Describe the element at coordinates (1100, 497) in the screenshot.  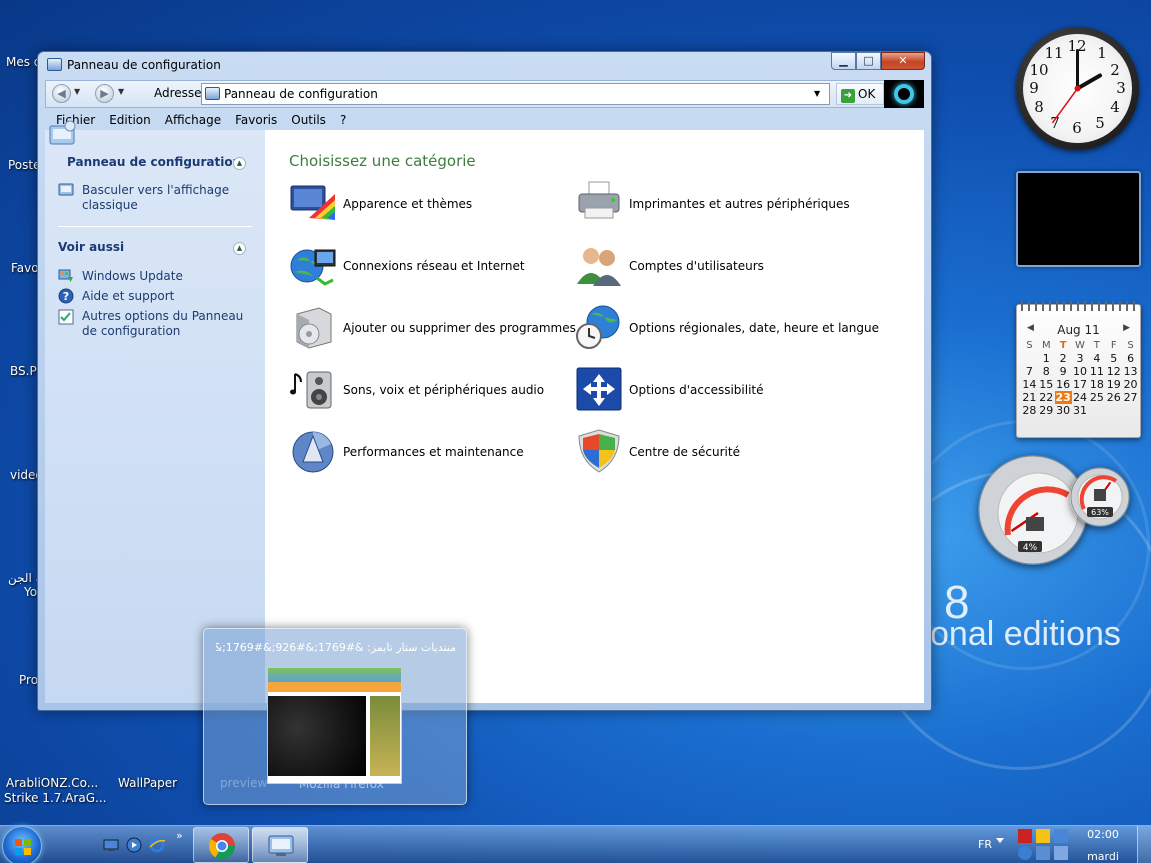
I see `memory-meter-gadget: 63%` at that location.